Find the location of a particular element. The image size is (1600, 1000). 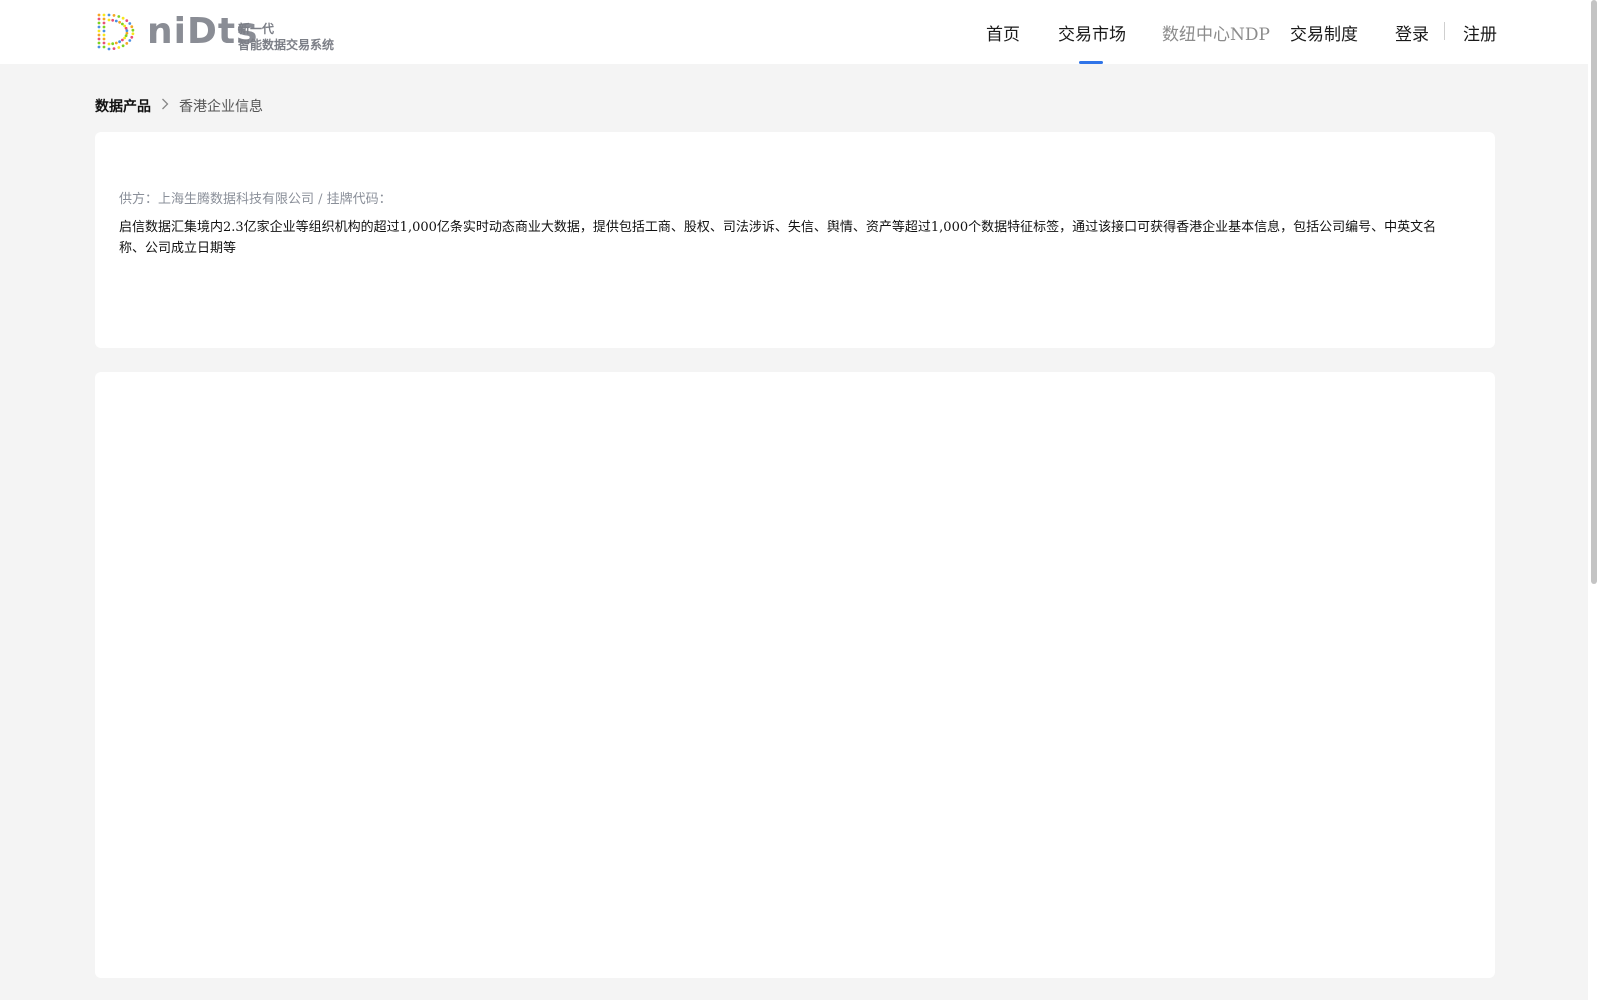

brand-tagline-line1: 新一代 is located at coordinates (256, 29).